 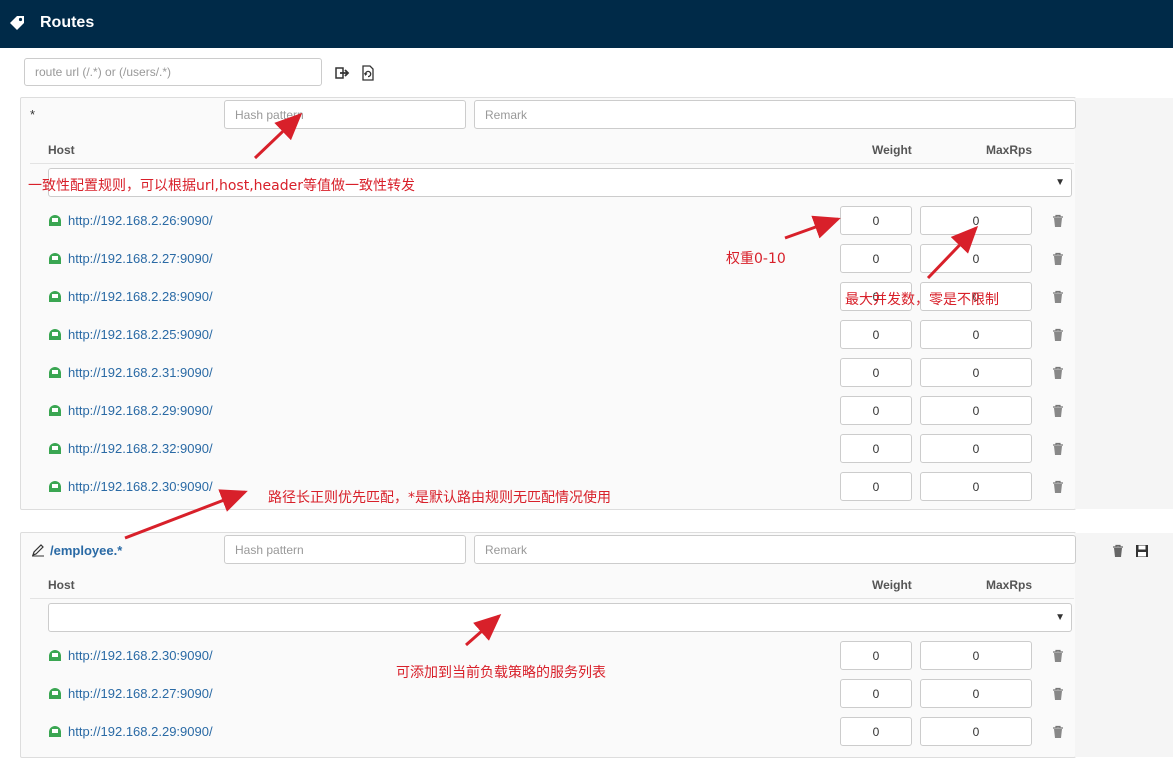 What do you see at coordinates (221, 186) in the screenshot?
I see `annotation-hash: 一致性配置规则，可以根据url,host,header等值做一致性转发` at bounding box center [221, 186].